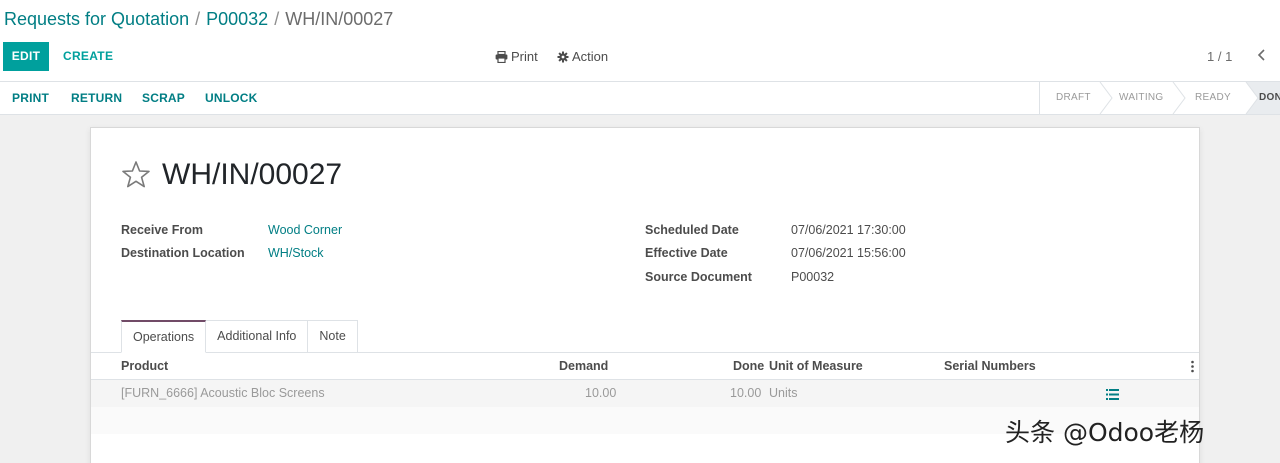 The width and height of the screenshot is (1280, 463). I want to click on unlock-button: UNLOCK, so click(231, 98).